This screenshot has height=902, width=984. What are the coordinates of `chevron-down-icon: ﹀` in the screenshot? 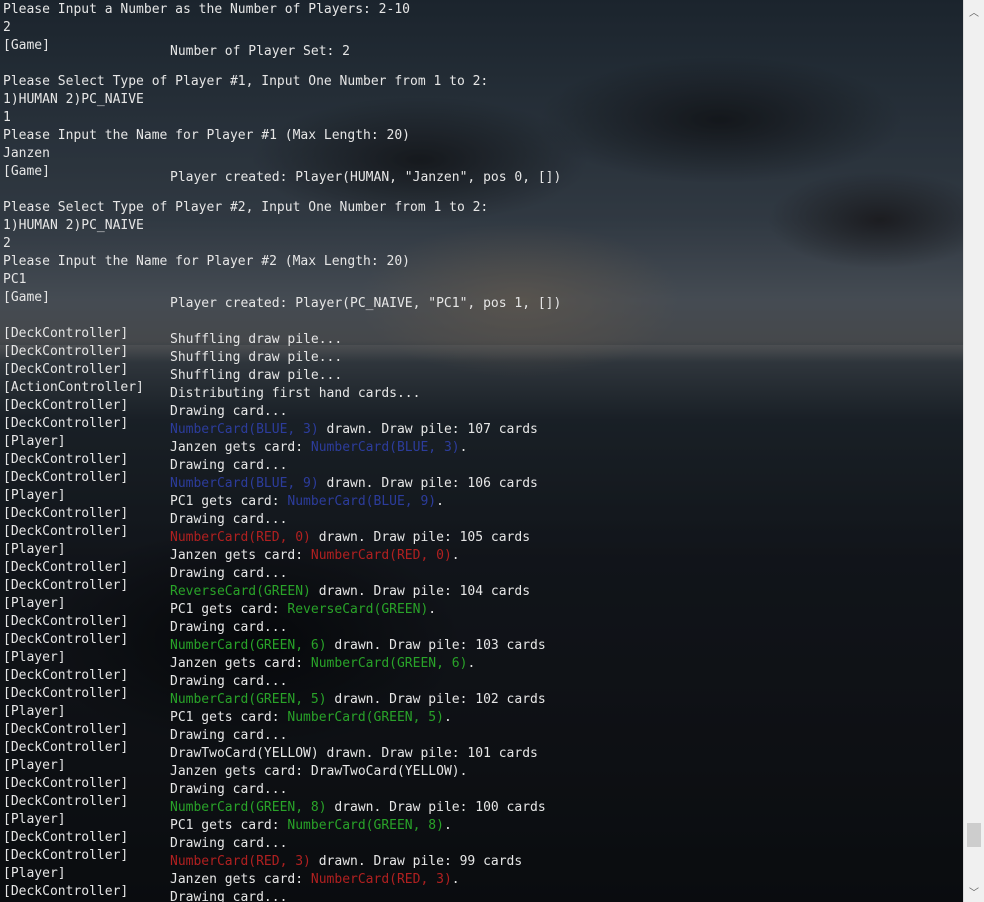 It's located at (974, 891).